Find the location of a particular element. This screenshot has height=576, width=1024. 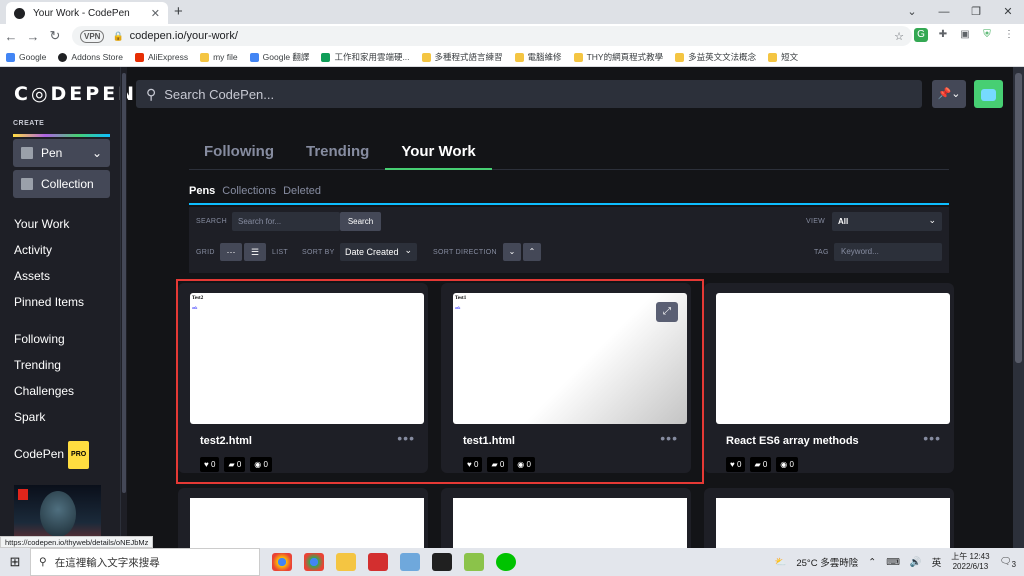

close-tab-icon: ✕ is located at coordinates (155, 13).